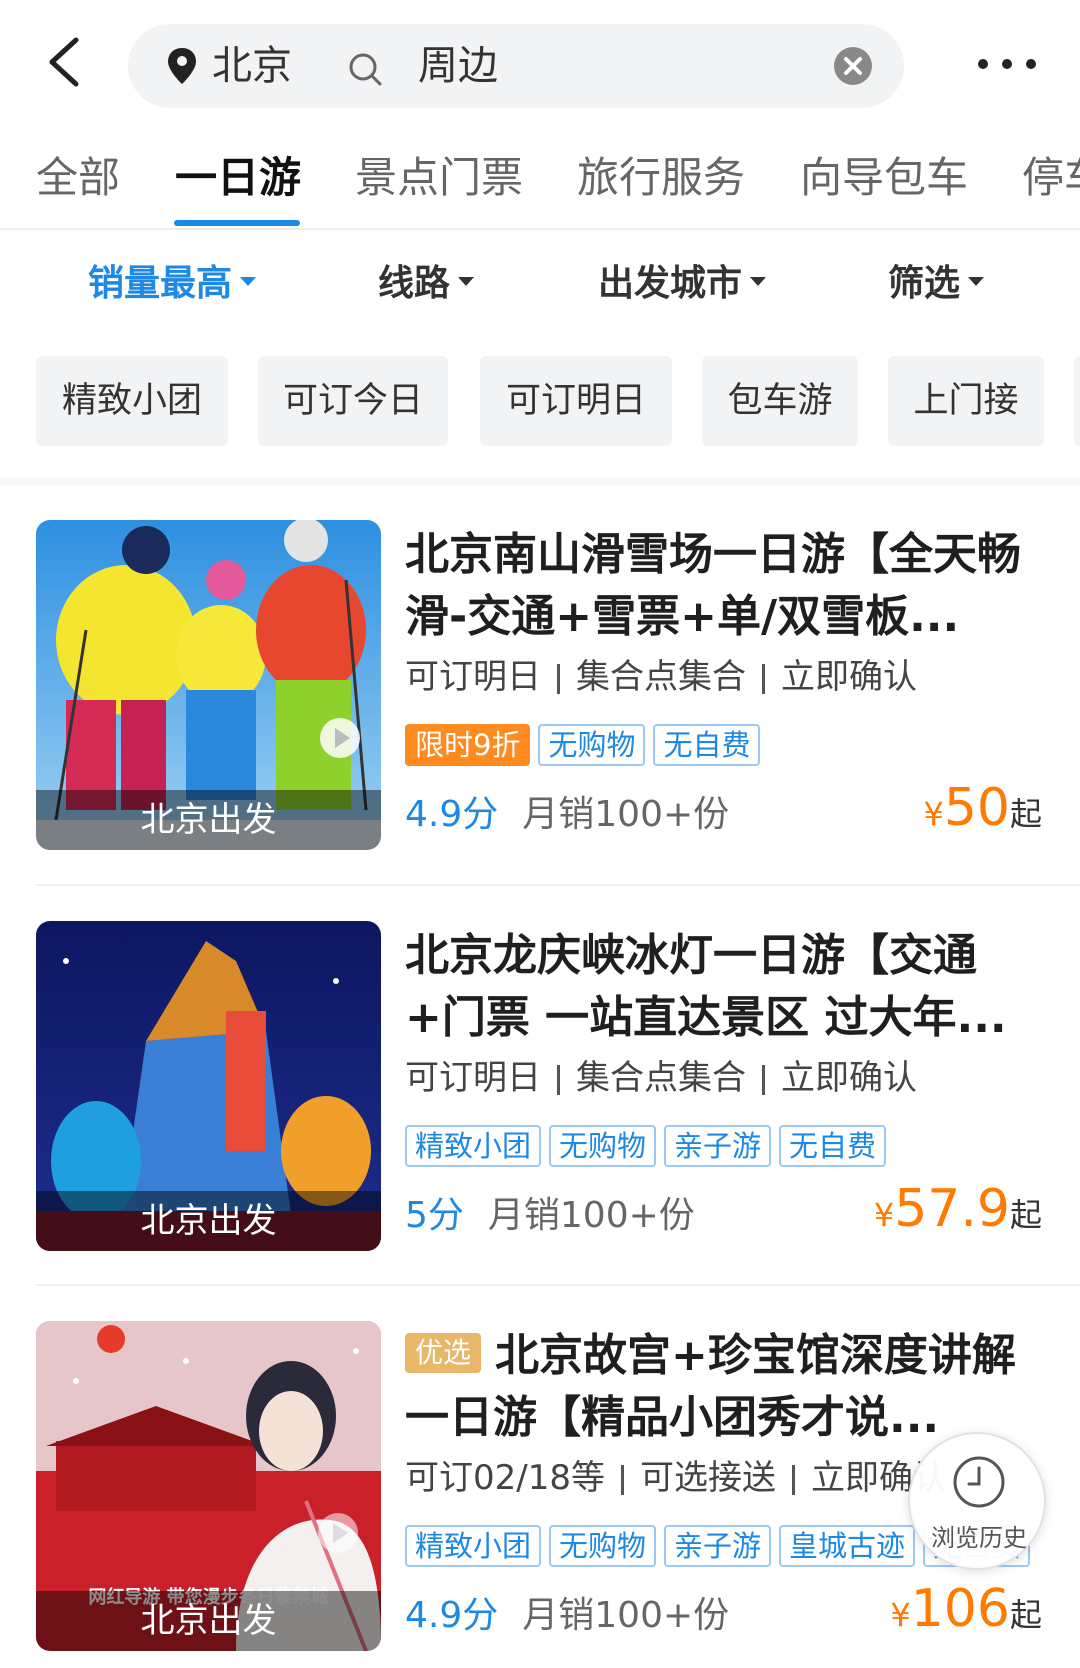 Image resolution: width=1080 pixels, height=1668 pixels. Describe the element at coordinates (439, 178) in the screenshot. I see `tab-tickets: 景点门票` at that location.